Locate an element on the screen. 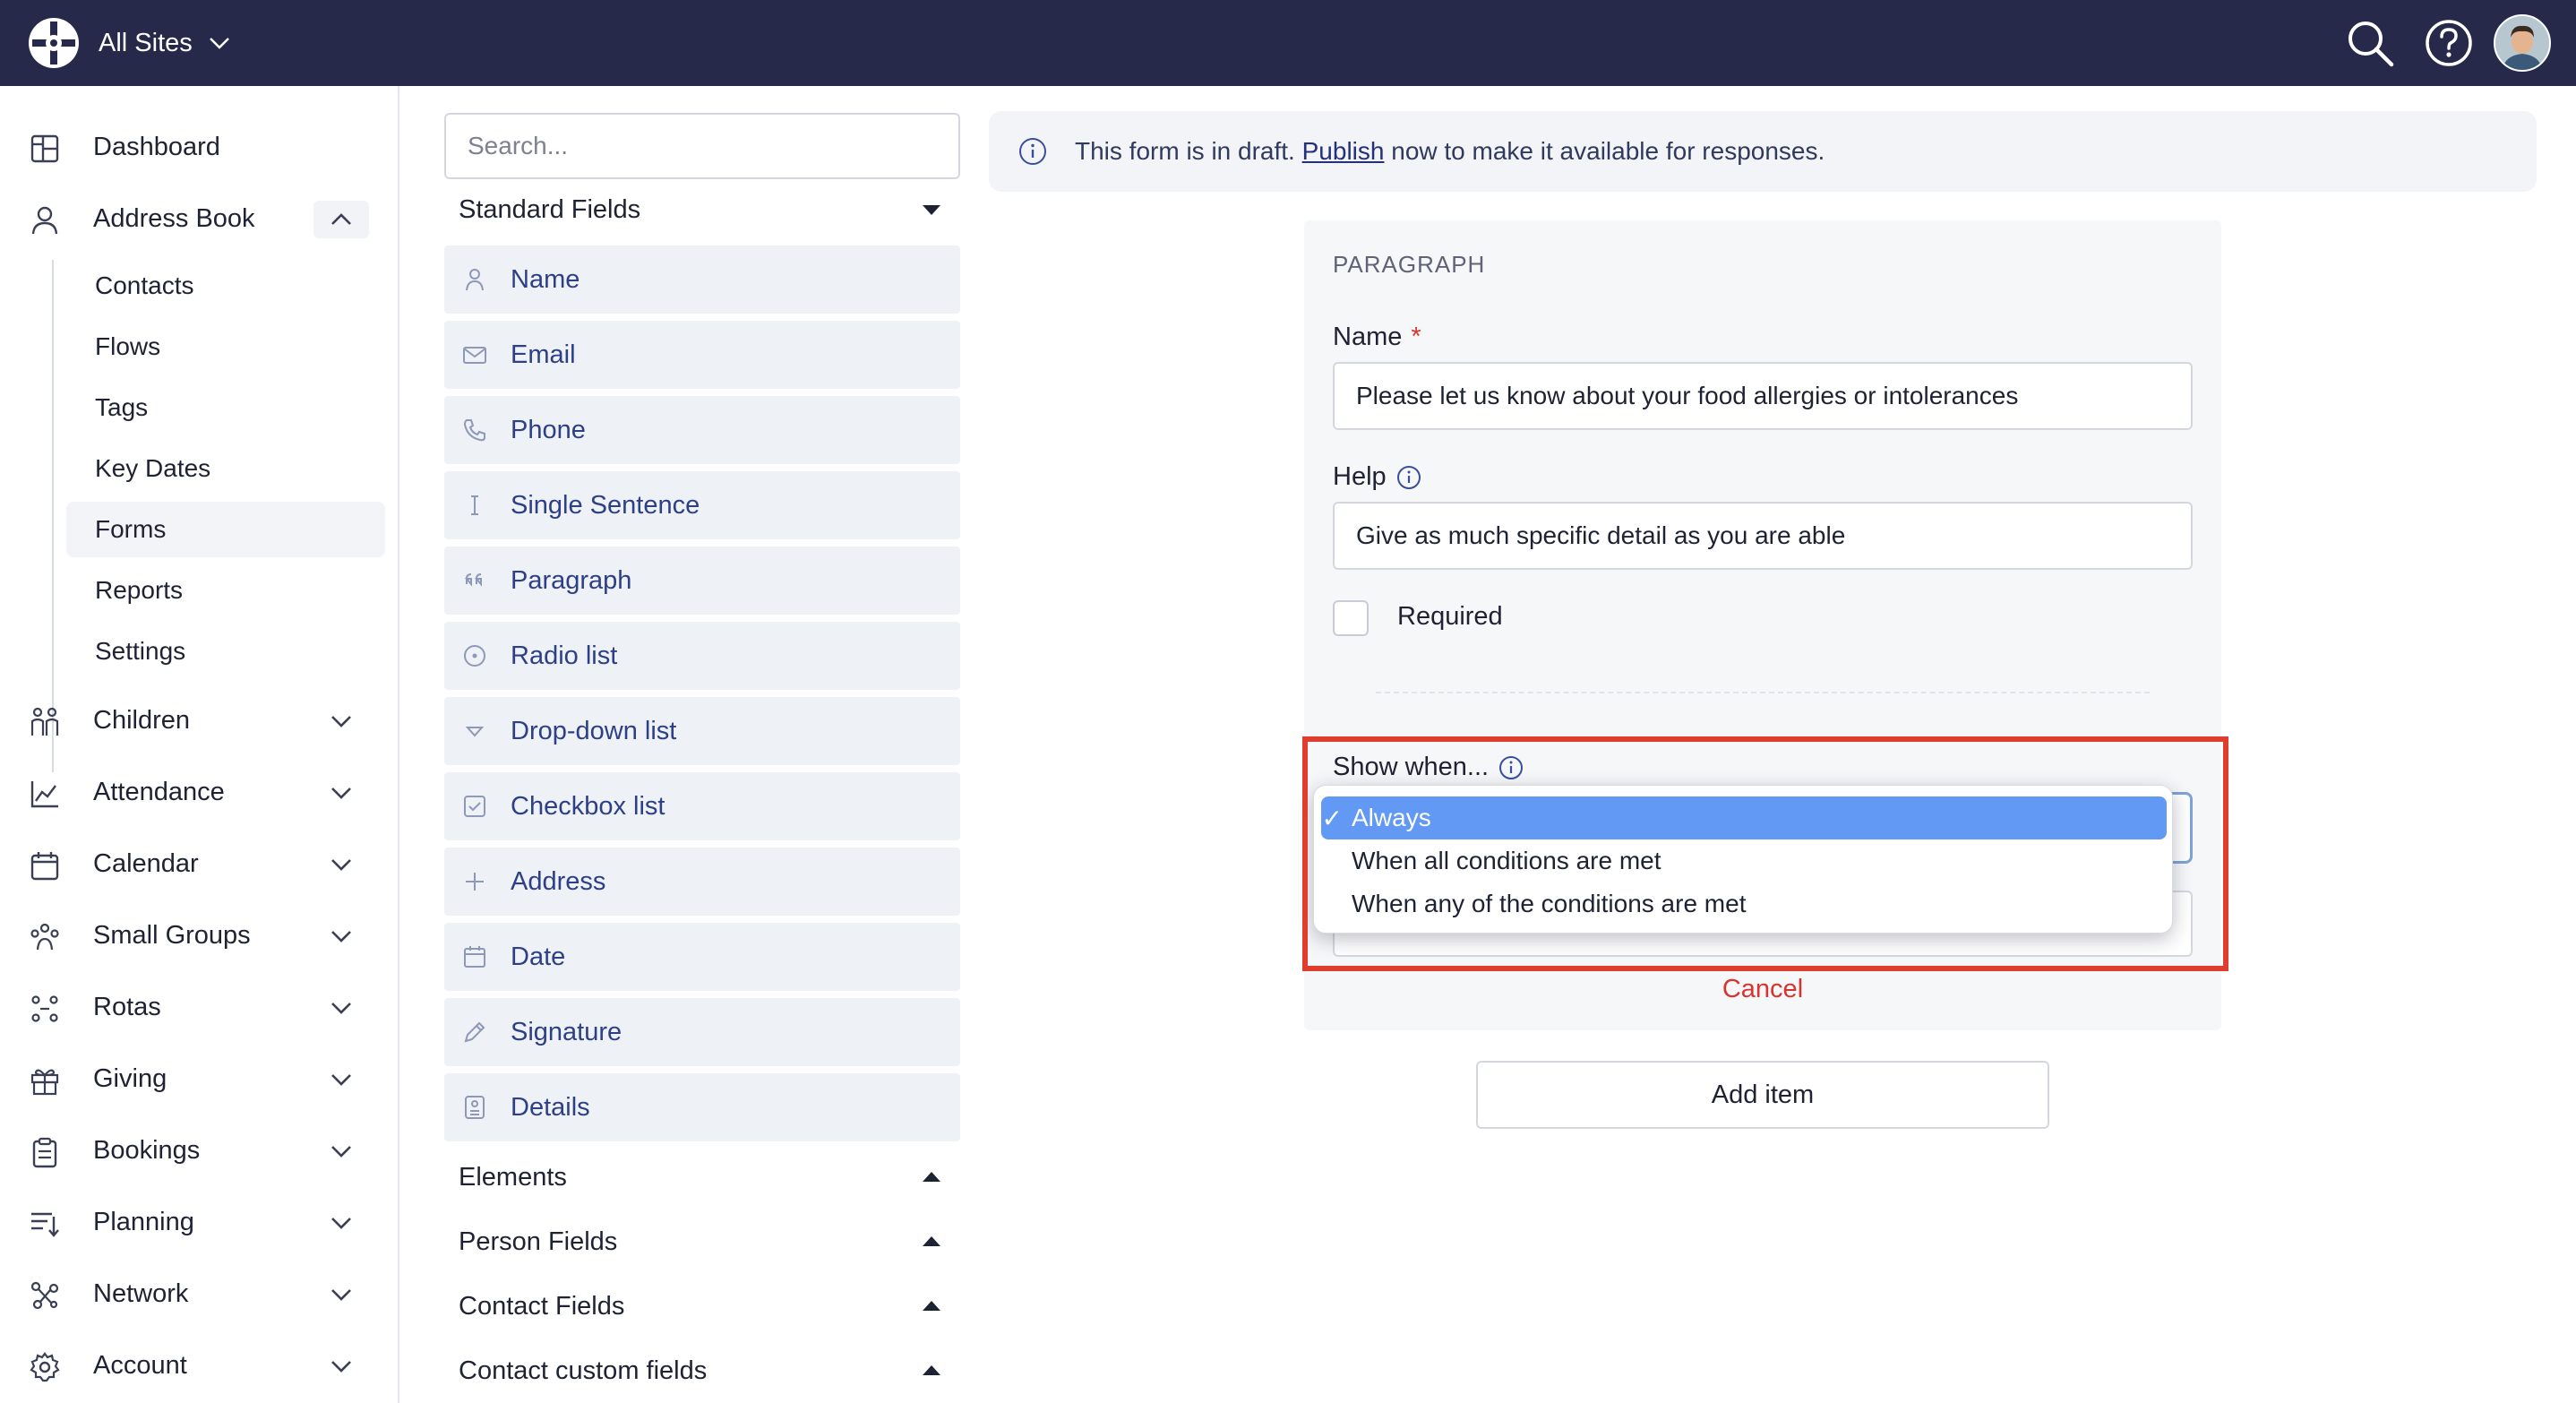  sidebar-item-giving: Giving is located at coordinates (199, 1078).